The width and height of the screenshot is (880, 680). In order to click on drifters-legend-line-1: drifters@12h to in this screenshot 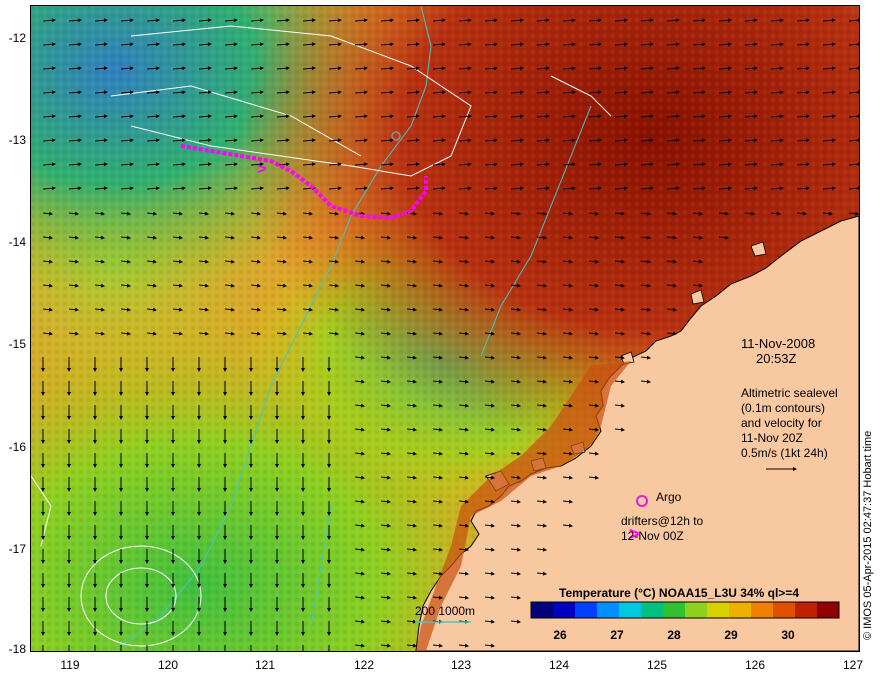, I will do `click(662, 521)`.